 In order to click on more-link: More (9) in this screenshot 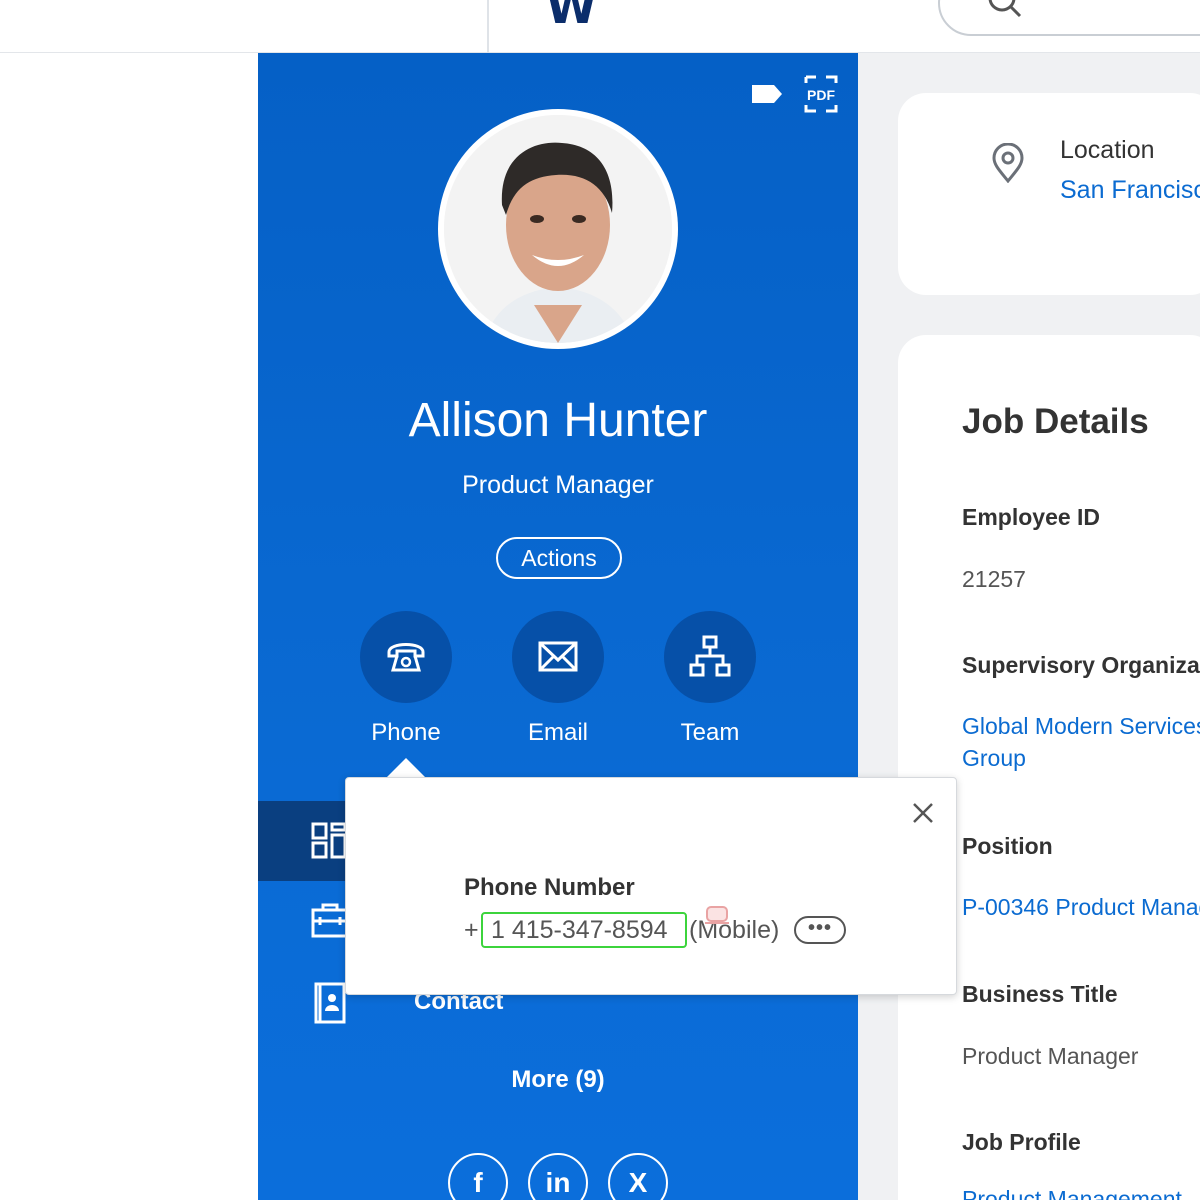, I will do `click(558, 1080)`.